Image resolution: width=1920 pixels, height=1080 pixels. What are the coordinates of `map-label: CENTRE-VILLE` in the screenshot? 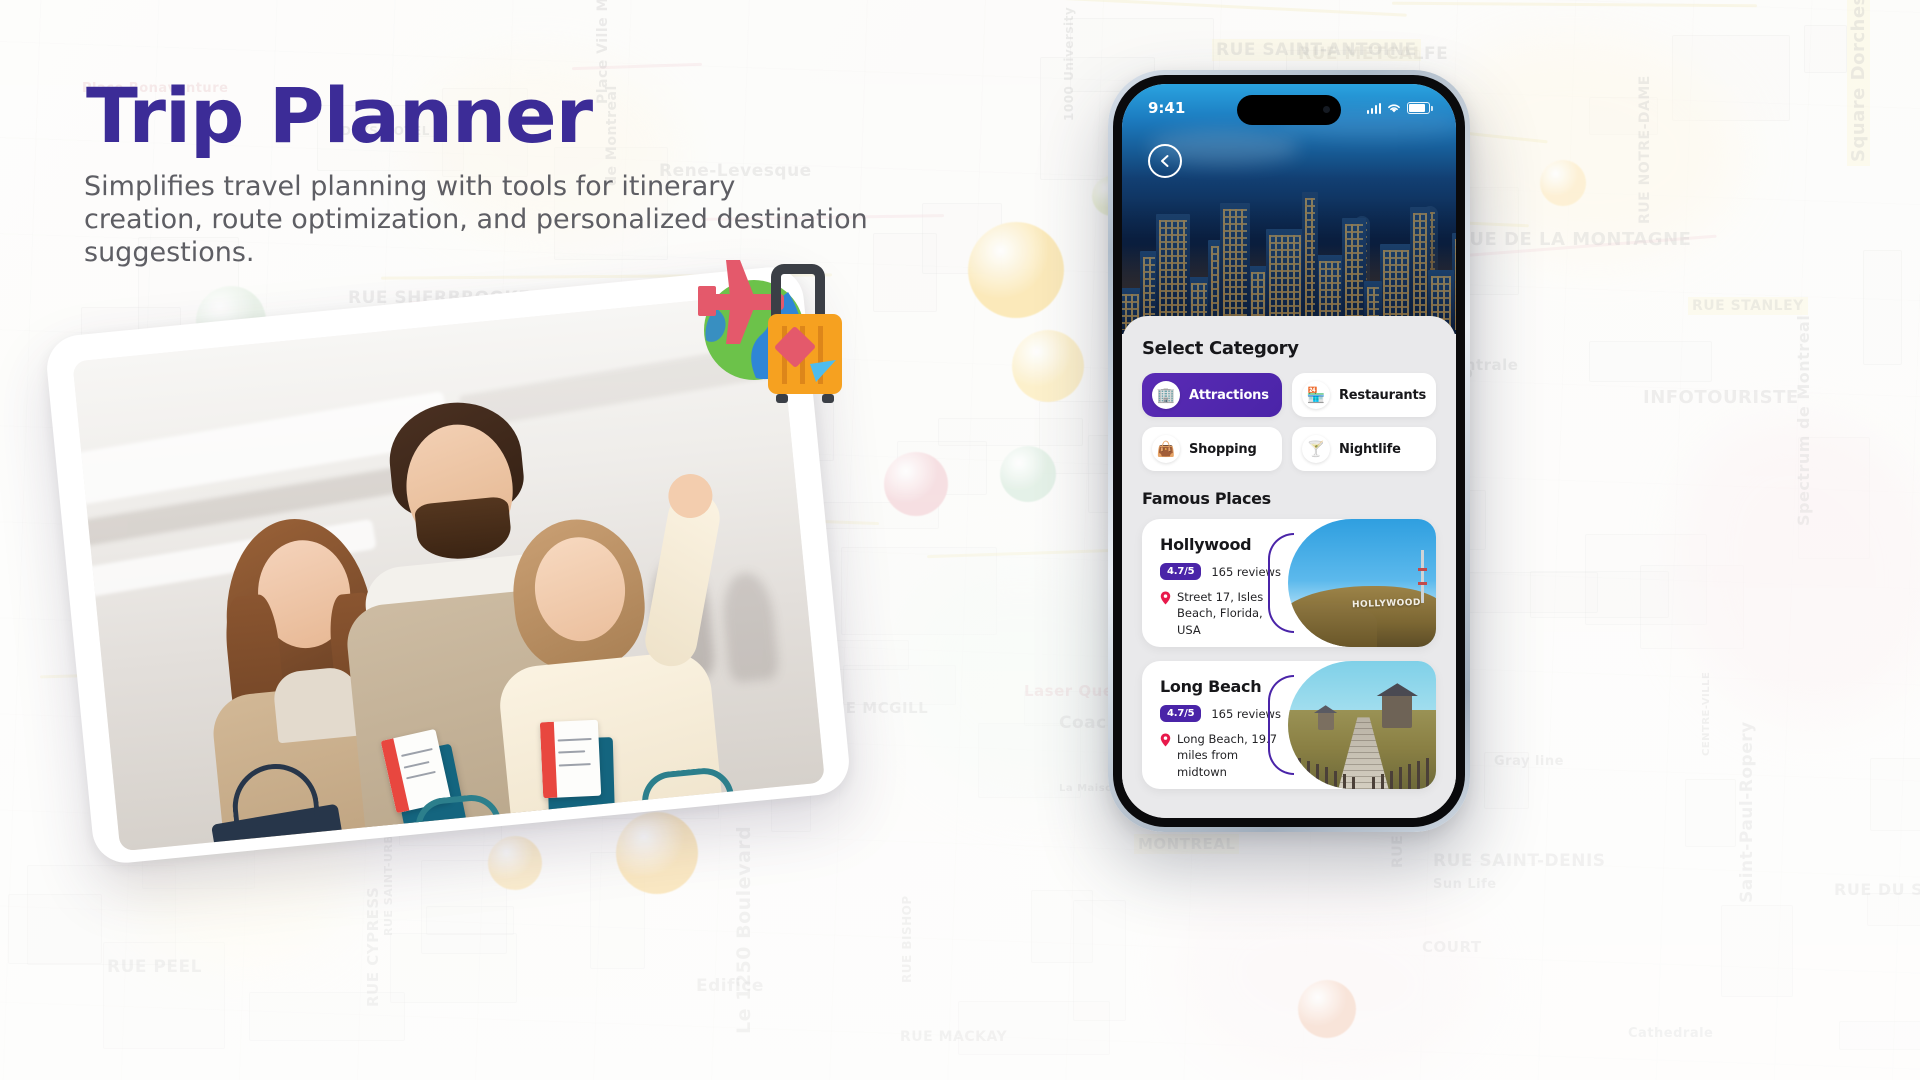 It's located at (1706, 713).